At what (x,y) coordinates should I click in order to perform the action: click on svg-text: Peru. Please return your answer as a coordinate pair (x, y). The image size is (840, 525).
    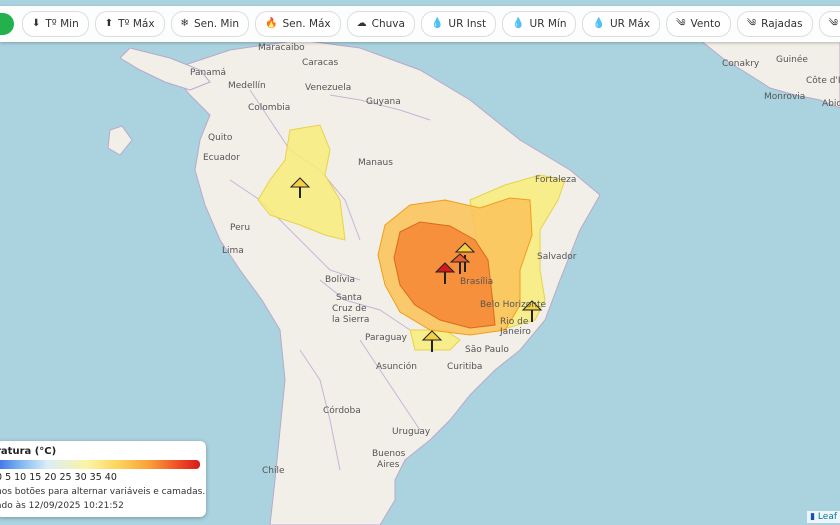
    Looking at the image, I should click on (240, 228).